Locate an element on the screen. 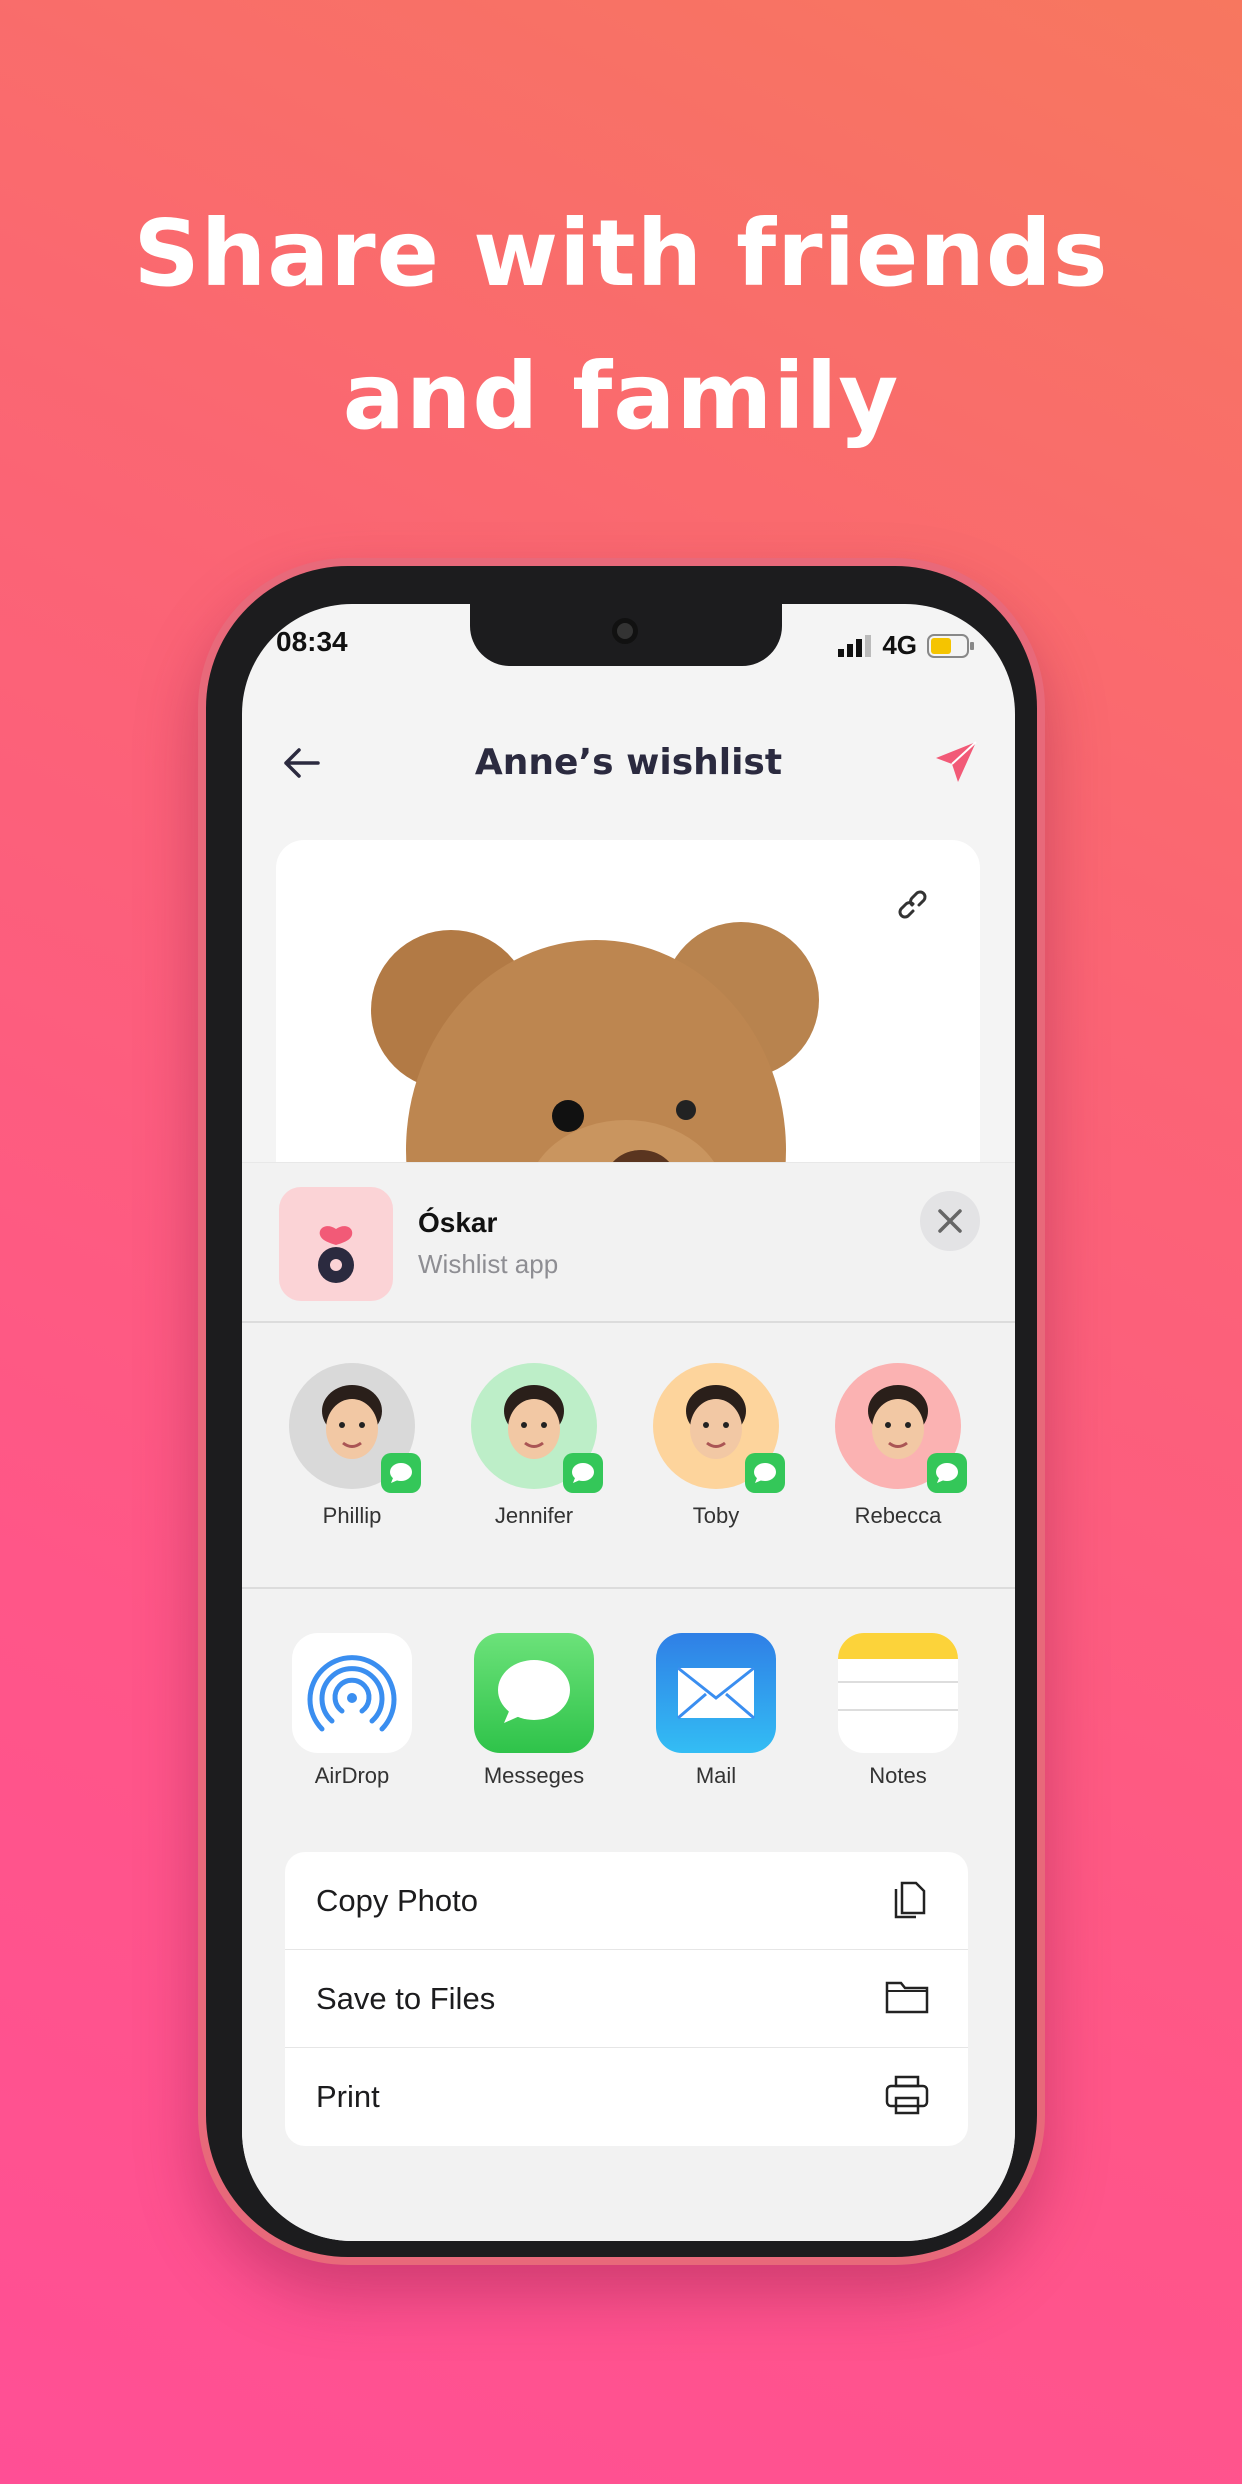  status-time: 08:34 is located at coordinates (312, 641).